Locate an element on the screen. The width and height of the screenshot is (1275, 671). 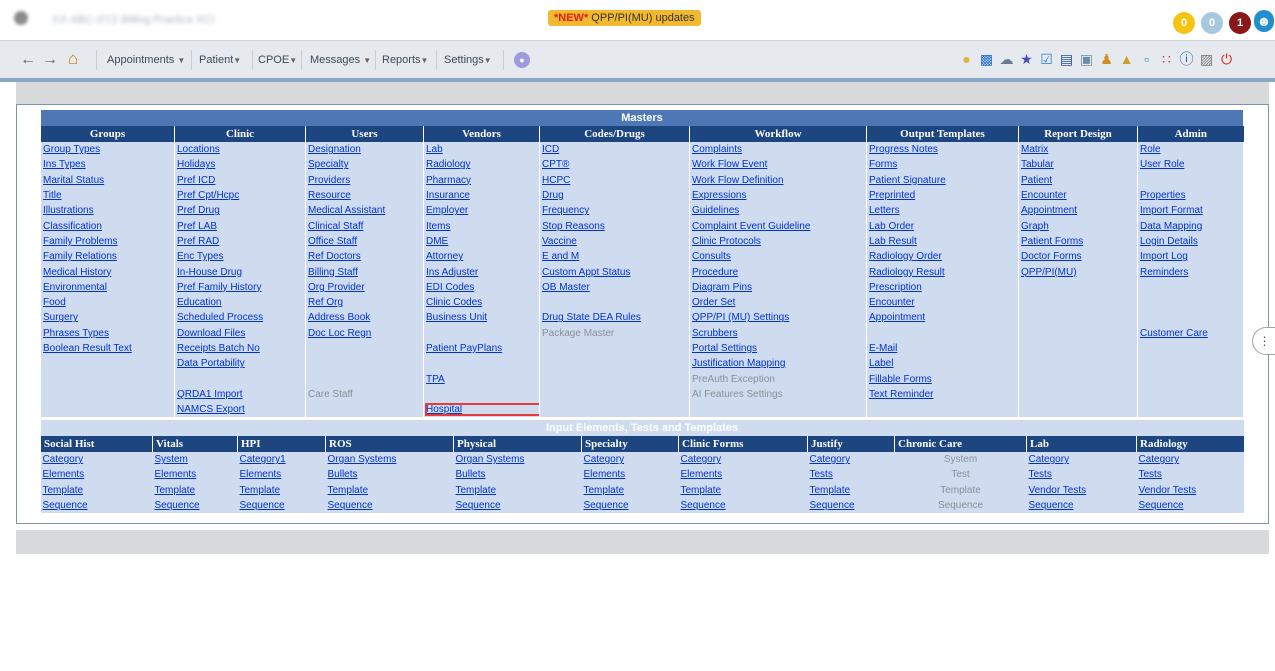
link-hospital: Hospital is located at coordinates (482, 410).